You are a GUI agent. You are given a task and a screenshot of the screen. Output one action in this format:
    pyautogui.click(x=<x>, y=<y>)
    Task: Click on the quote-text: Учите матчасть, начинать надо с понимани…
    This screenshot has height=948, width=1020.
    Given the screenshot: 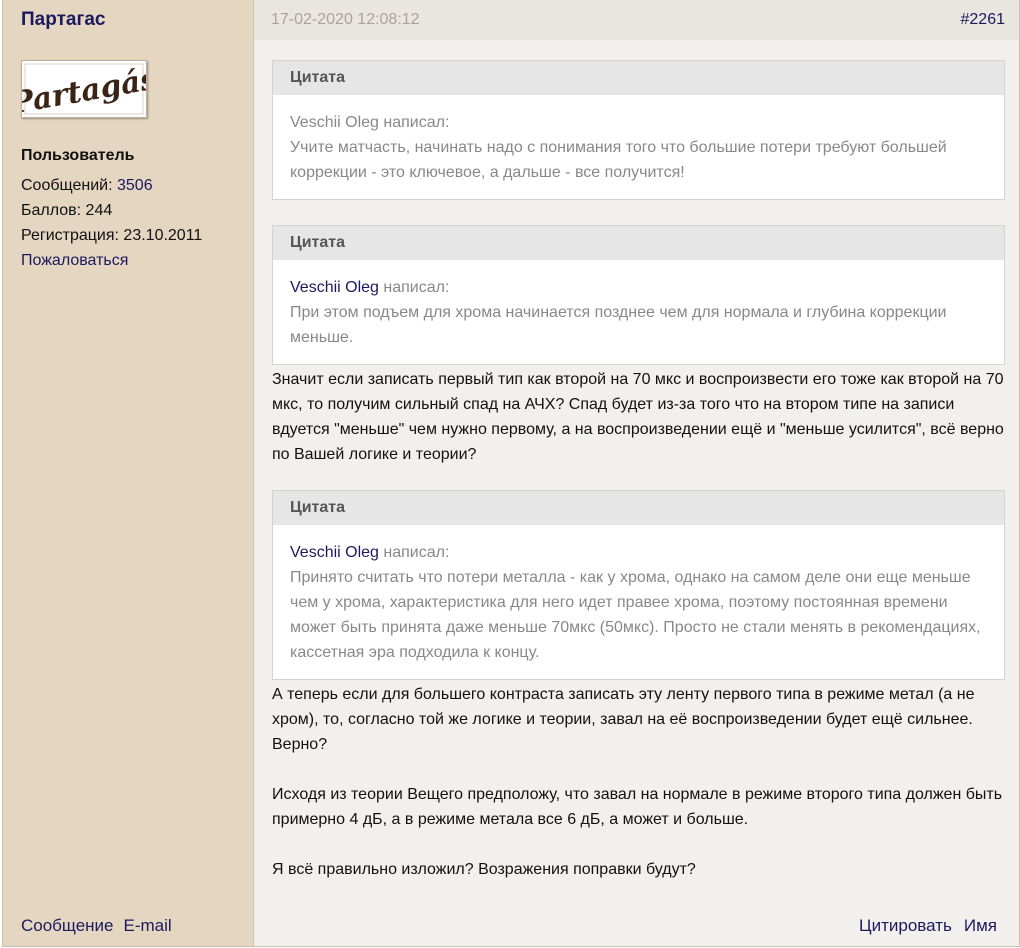 What is the action you would take?
    pyautogui.click(x=618, y=160)
    